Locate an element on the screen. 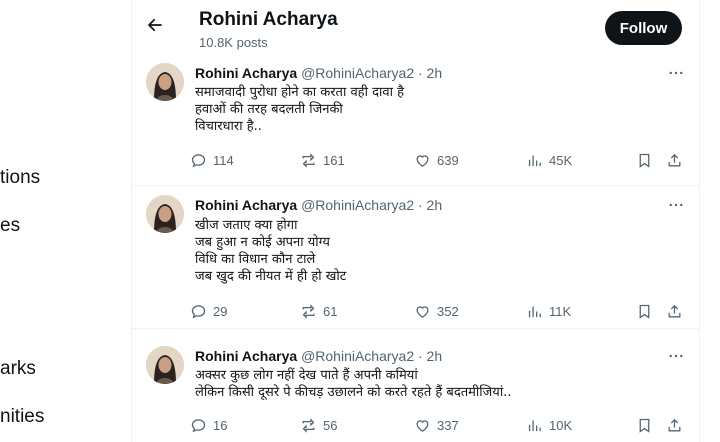  views-button: 45K is located at coordinates (549, 160).